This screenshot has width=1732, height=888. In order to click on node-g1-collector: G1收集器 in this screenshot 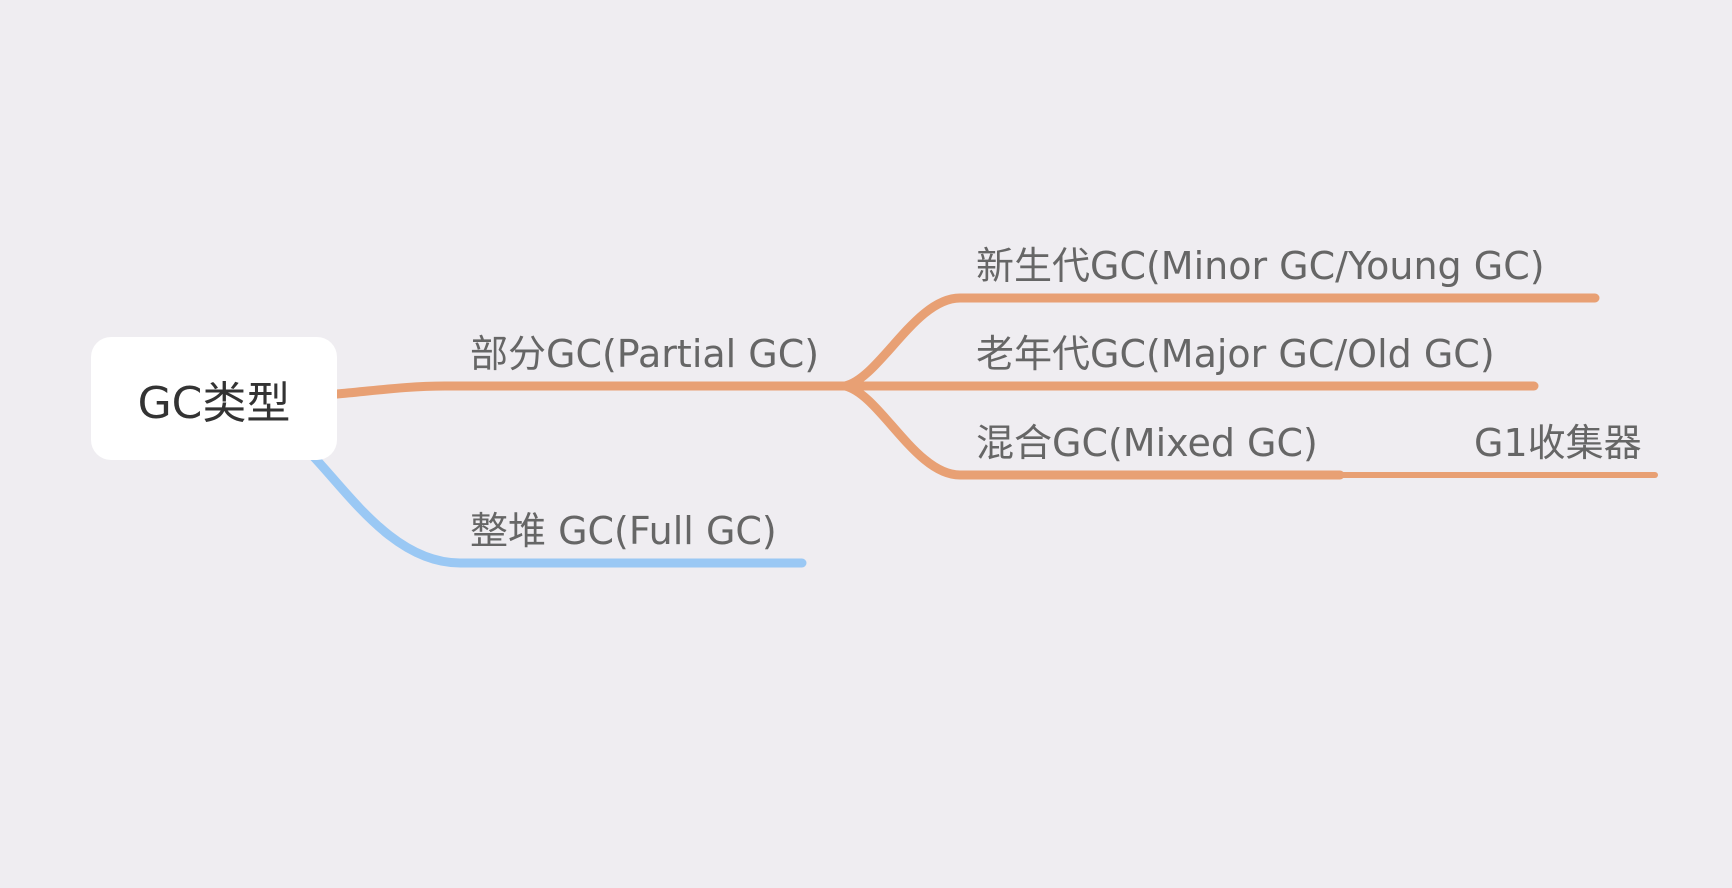, I will do `click(1558, 443)`.